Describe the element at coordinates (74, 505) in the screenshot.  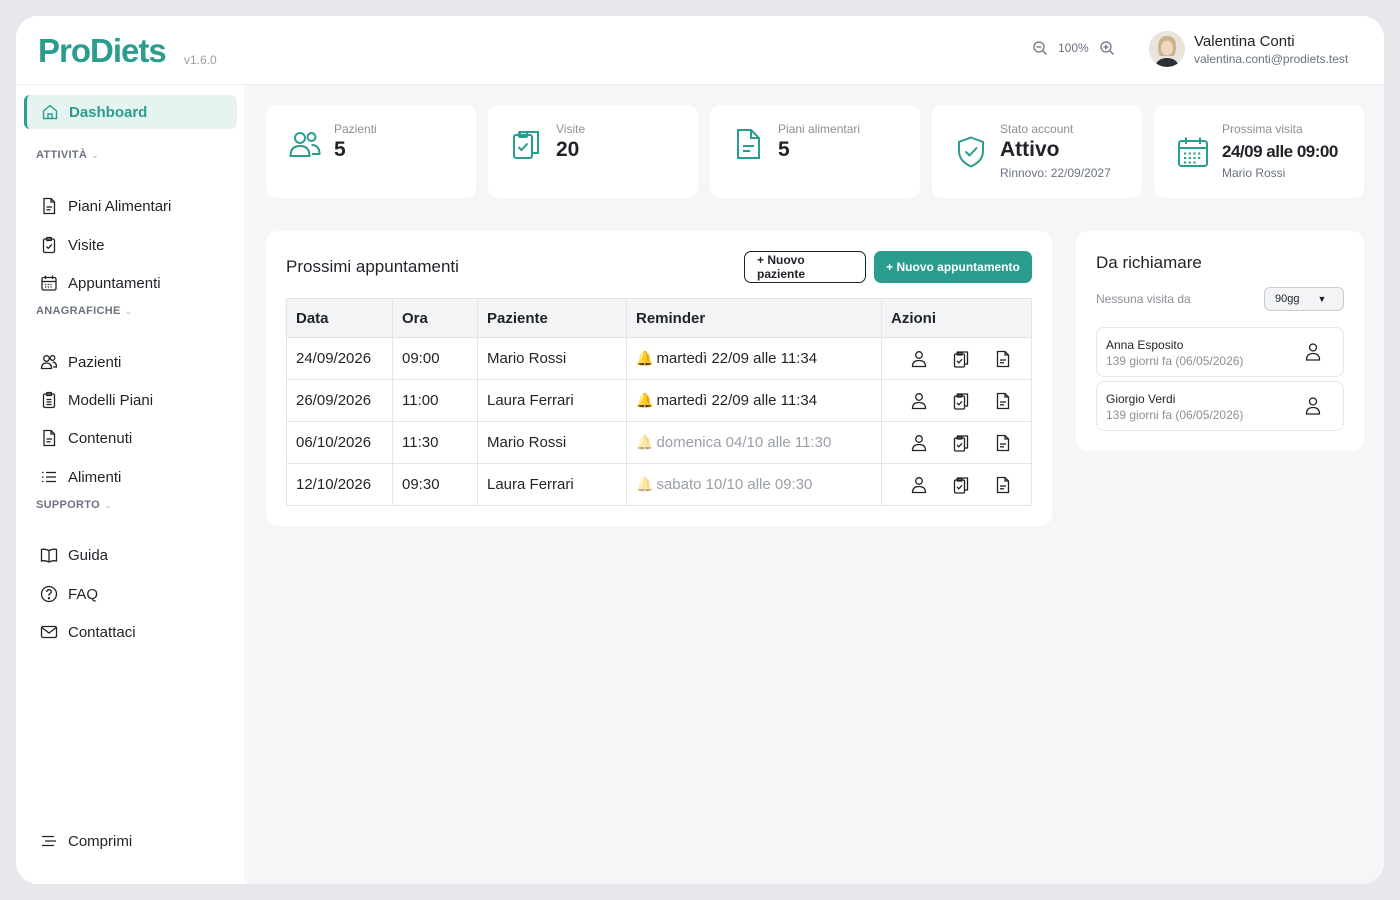
I see `section-supporto: SUPPORTO ⌄` at that location.